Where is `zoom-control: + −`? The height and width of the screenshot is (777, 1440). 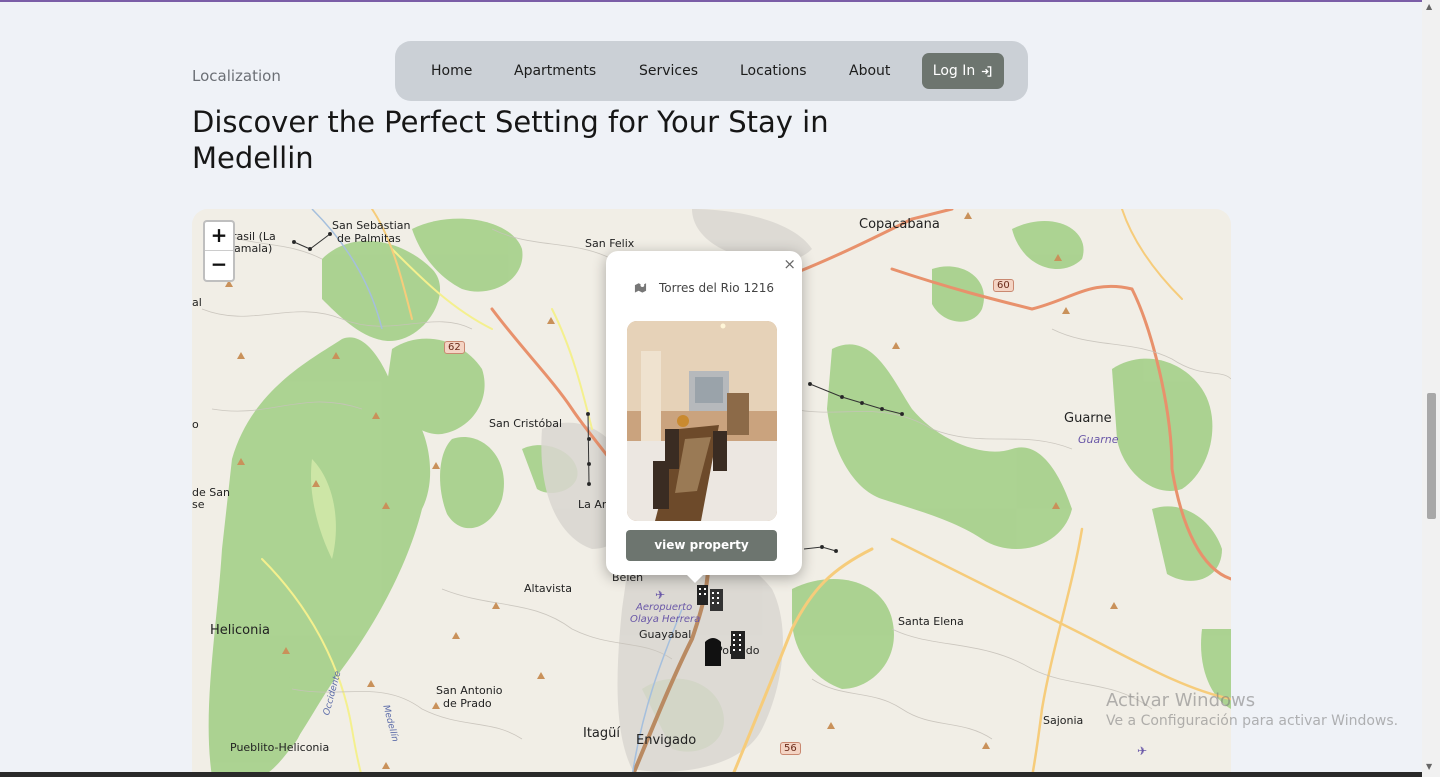
zoom-control: + − is located at coordinates (219, 251).